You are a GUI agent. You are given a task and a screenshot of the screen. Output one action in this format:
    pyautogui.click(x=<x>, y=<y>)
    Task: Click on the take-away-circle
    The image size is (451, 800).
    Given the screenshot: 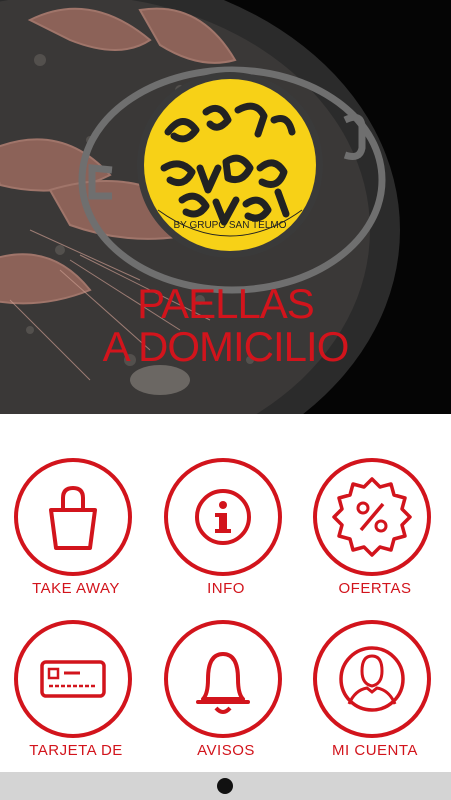 What is the action you would take?
    pyautogui.click(x=73, y=517)
    